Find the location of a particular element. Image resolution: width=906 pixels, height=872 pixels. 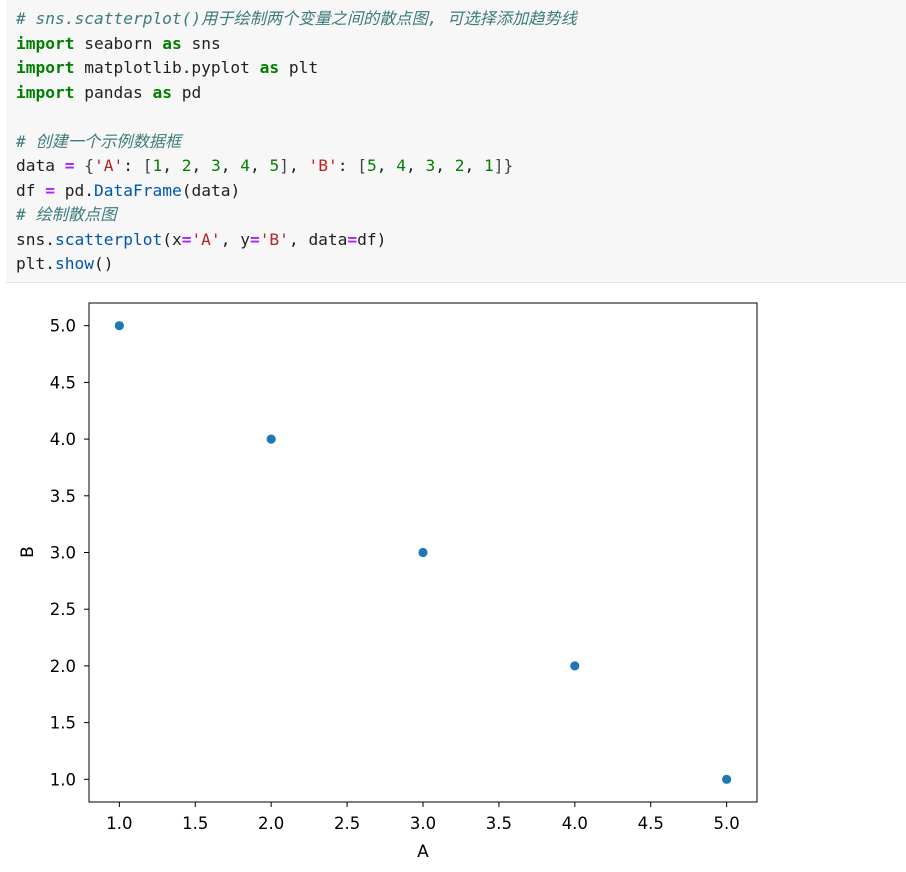

empty-call: () is located at coordinates (103, 263).